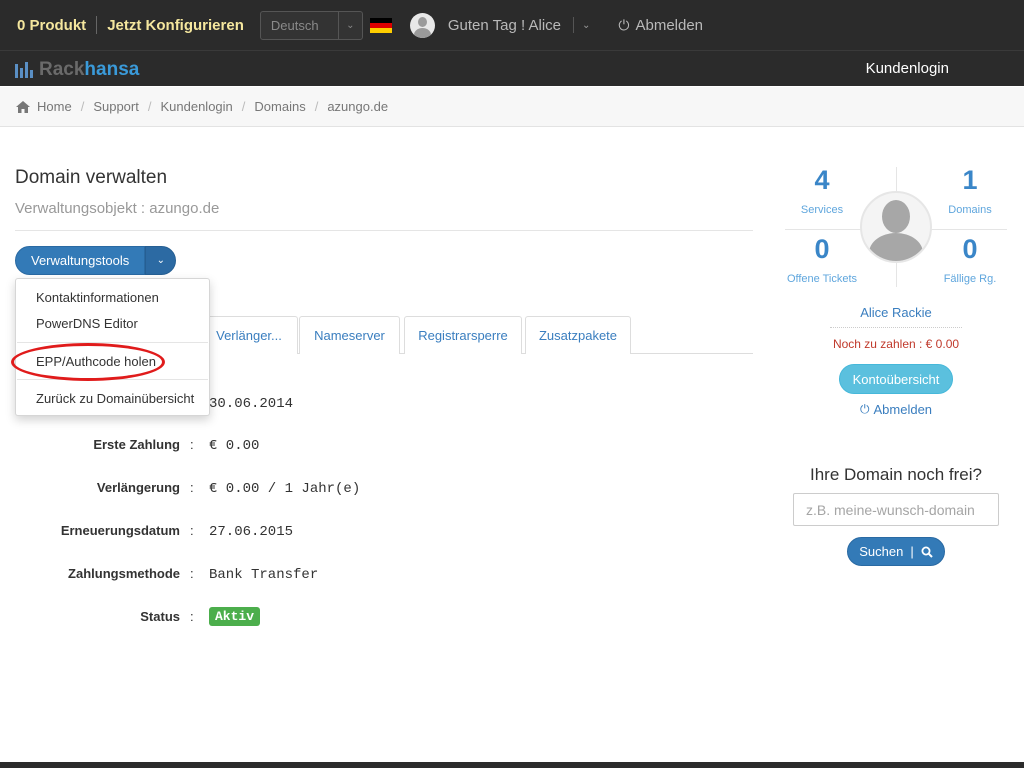  Describe the element at coordinates (160, 616) in the screenshot. I see `detail-label: Status` at that location.